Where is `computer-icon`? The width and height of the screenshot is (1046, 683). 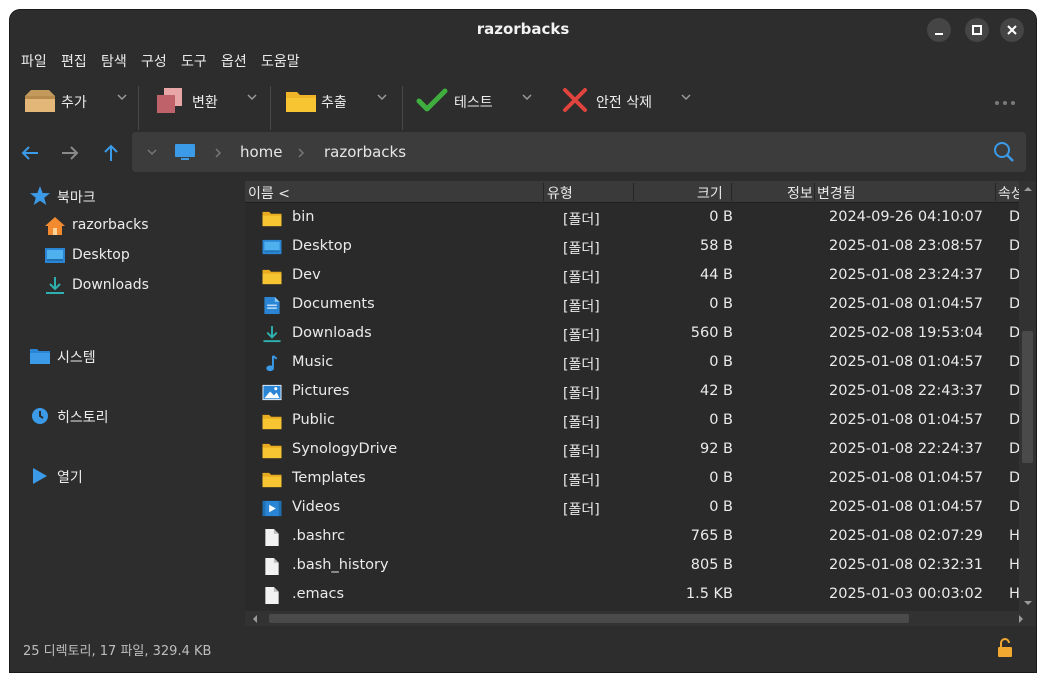
computer-icon is located at coordinates (185, 152).